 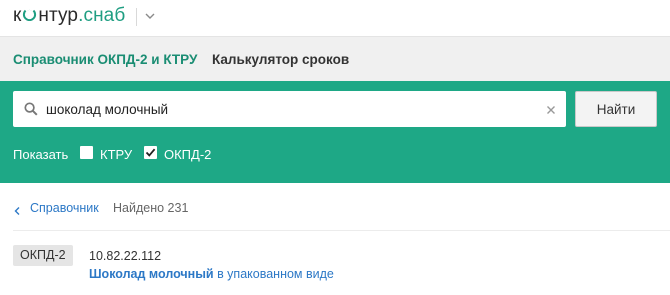 What do you see at coordinates (551, 109) in the screenshot?
I see `close-icon` at bounding box center [551, 109].